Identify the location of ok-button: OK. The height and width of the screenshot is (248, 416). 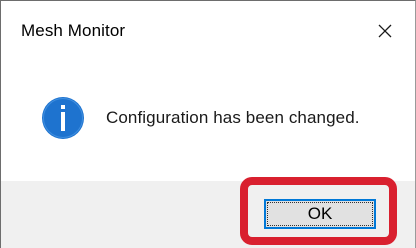
(320, 214).